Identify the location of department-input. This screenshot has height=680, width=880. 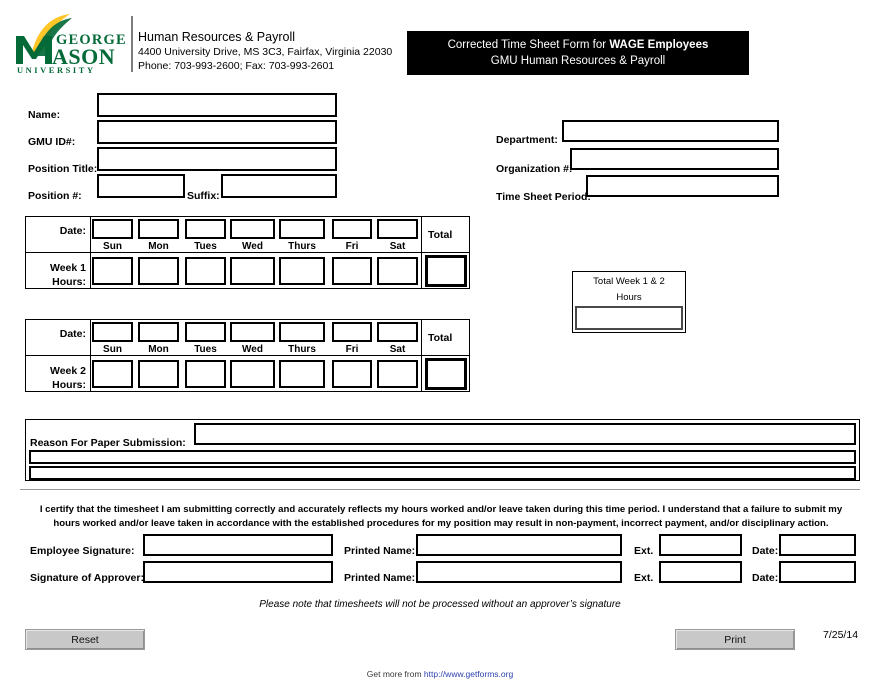
(670, 131).